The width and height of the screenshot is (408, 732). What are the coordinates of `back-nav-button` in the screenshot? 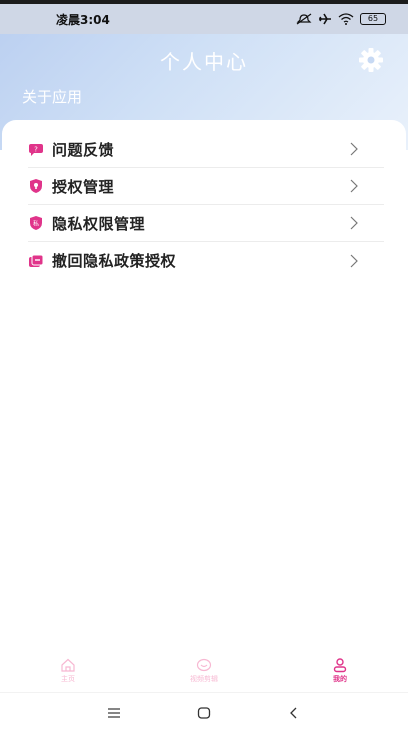 It's located at (294, 713).